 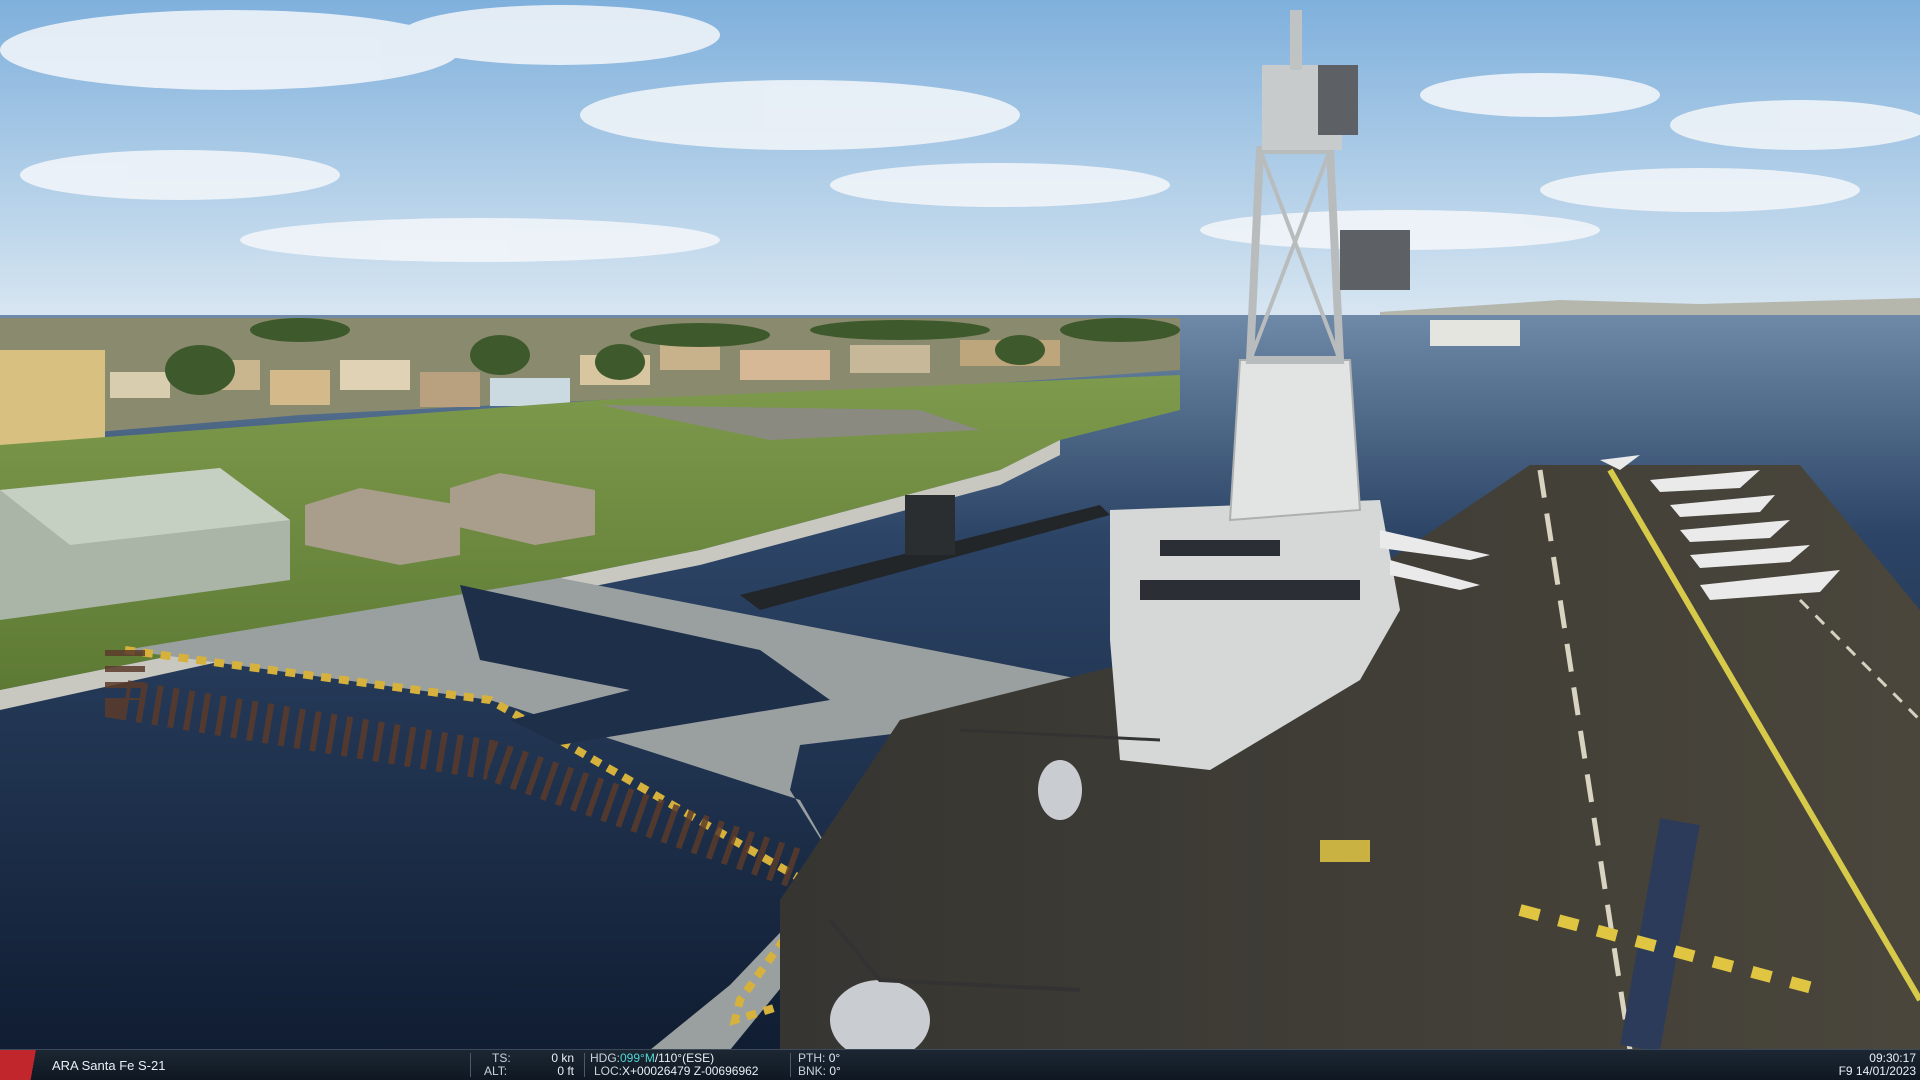 What do you see at coordinates (834, 1058) in the screenshot?
I see `pth-value: 0°` at bounding box center [834, 1058].